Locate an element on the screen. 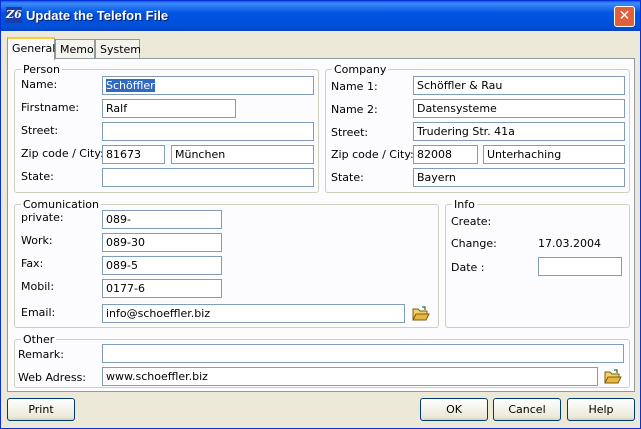 The image size is (641, 429). email-folder-open-icon is located at coordinates (421, 314).